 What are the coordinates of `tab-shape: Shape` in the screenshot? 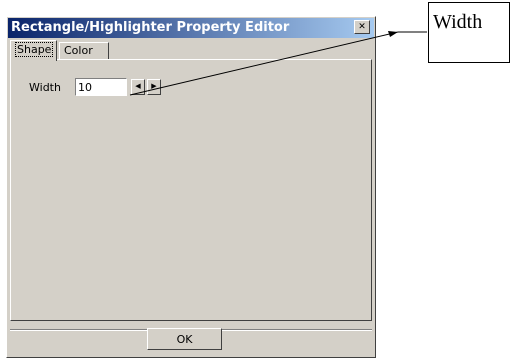 It's located at (33, 50).